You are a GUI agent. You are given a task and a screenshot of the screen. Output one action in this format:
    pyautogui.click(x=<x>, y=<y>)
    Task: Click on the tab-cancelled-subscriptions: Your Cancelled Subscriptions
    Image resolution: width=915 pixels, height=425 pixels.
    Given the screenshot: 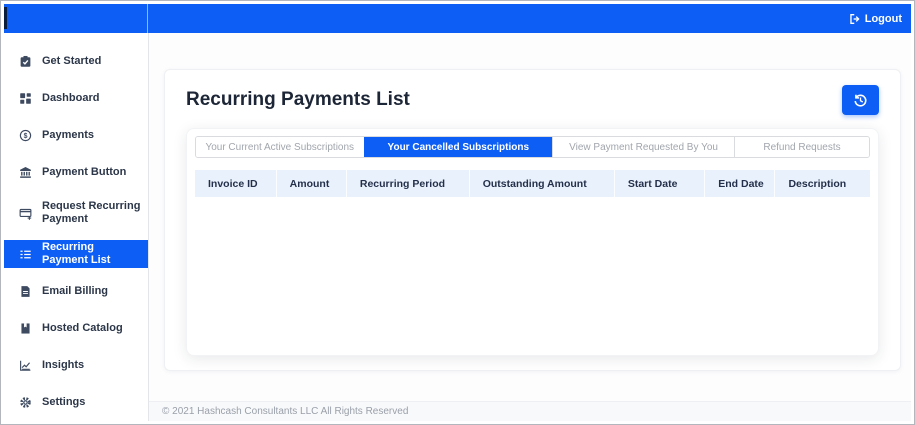 What is the action you would take?
    pyautogui.click(x=458, y=147)
    